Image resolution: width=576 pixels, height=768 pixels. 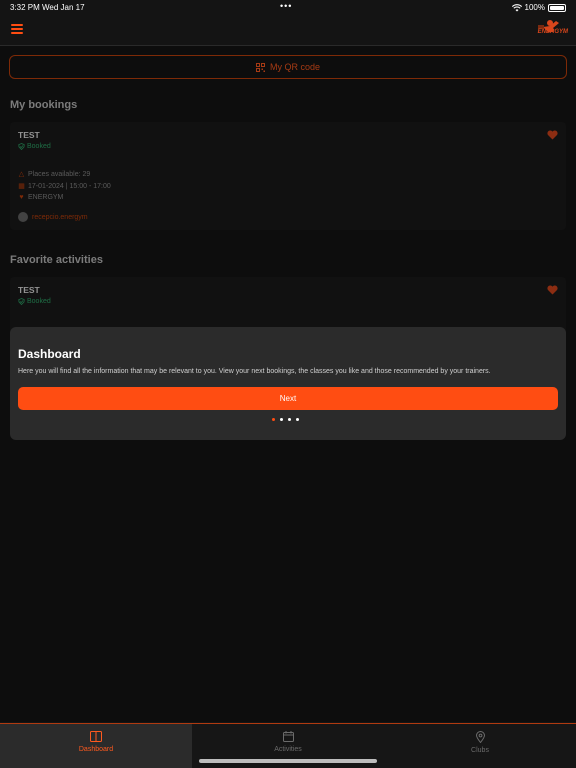 What do you see at coordinates (557, 7) in the screenshot?
I see `battery-icon` at bounding box center [557, 7].